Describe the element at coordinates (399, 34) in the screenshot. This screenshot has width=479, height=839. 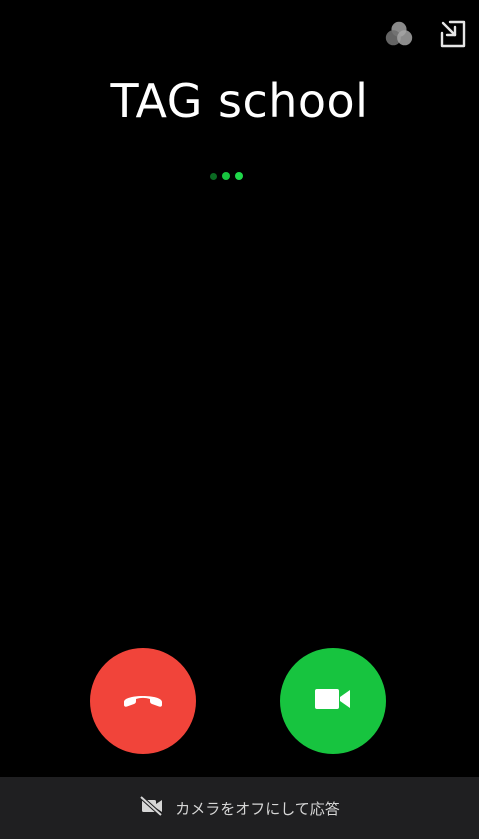
I see `effects-icon` at that location.